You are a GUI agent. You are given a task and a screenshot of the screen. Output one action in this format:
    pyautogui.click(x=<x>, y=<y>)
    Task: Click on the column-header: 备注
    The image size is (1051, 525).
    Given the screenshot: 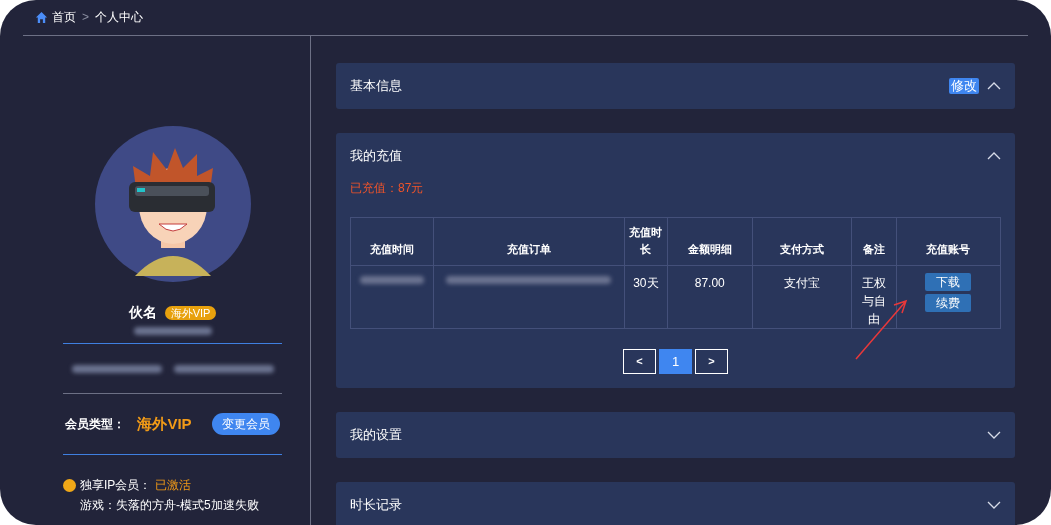 What is the action you would take?
    pyautogui.click(x=874, y=241)
    